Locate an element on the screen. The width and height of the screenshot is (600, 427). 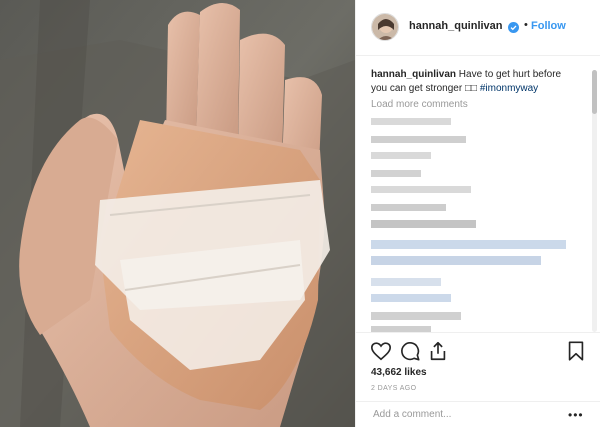
follow-button: Follow is located at coordinates (548, 26).